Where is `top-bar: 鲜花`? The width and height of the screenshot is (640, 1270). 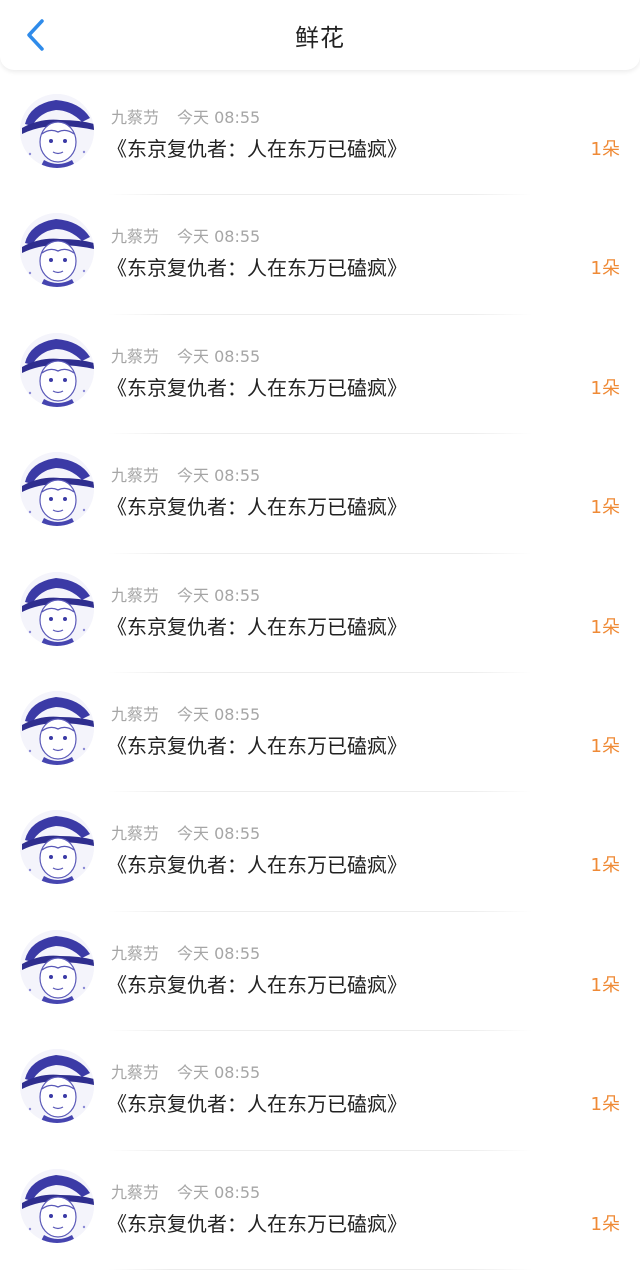 top-bar: 鲜花 is located at coordinates (320, 35).